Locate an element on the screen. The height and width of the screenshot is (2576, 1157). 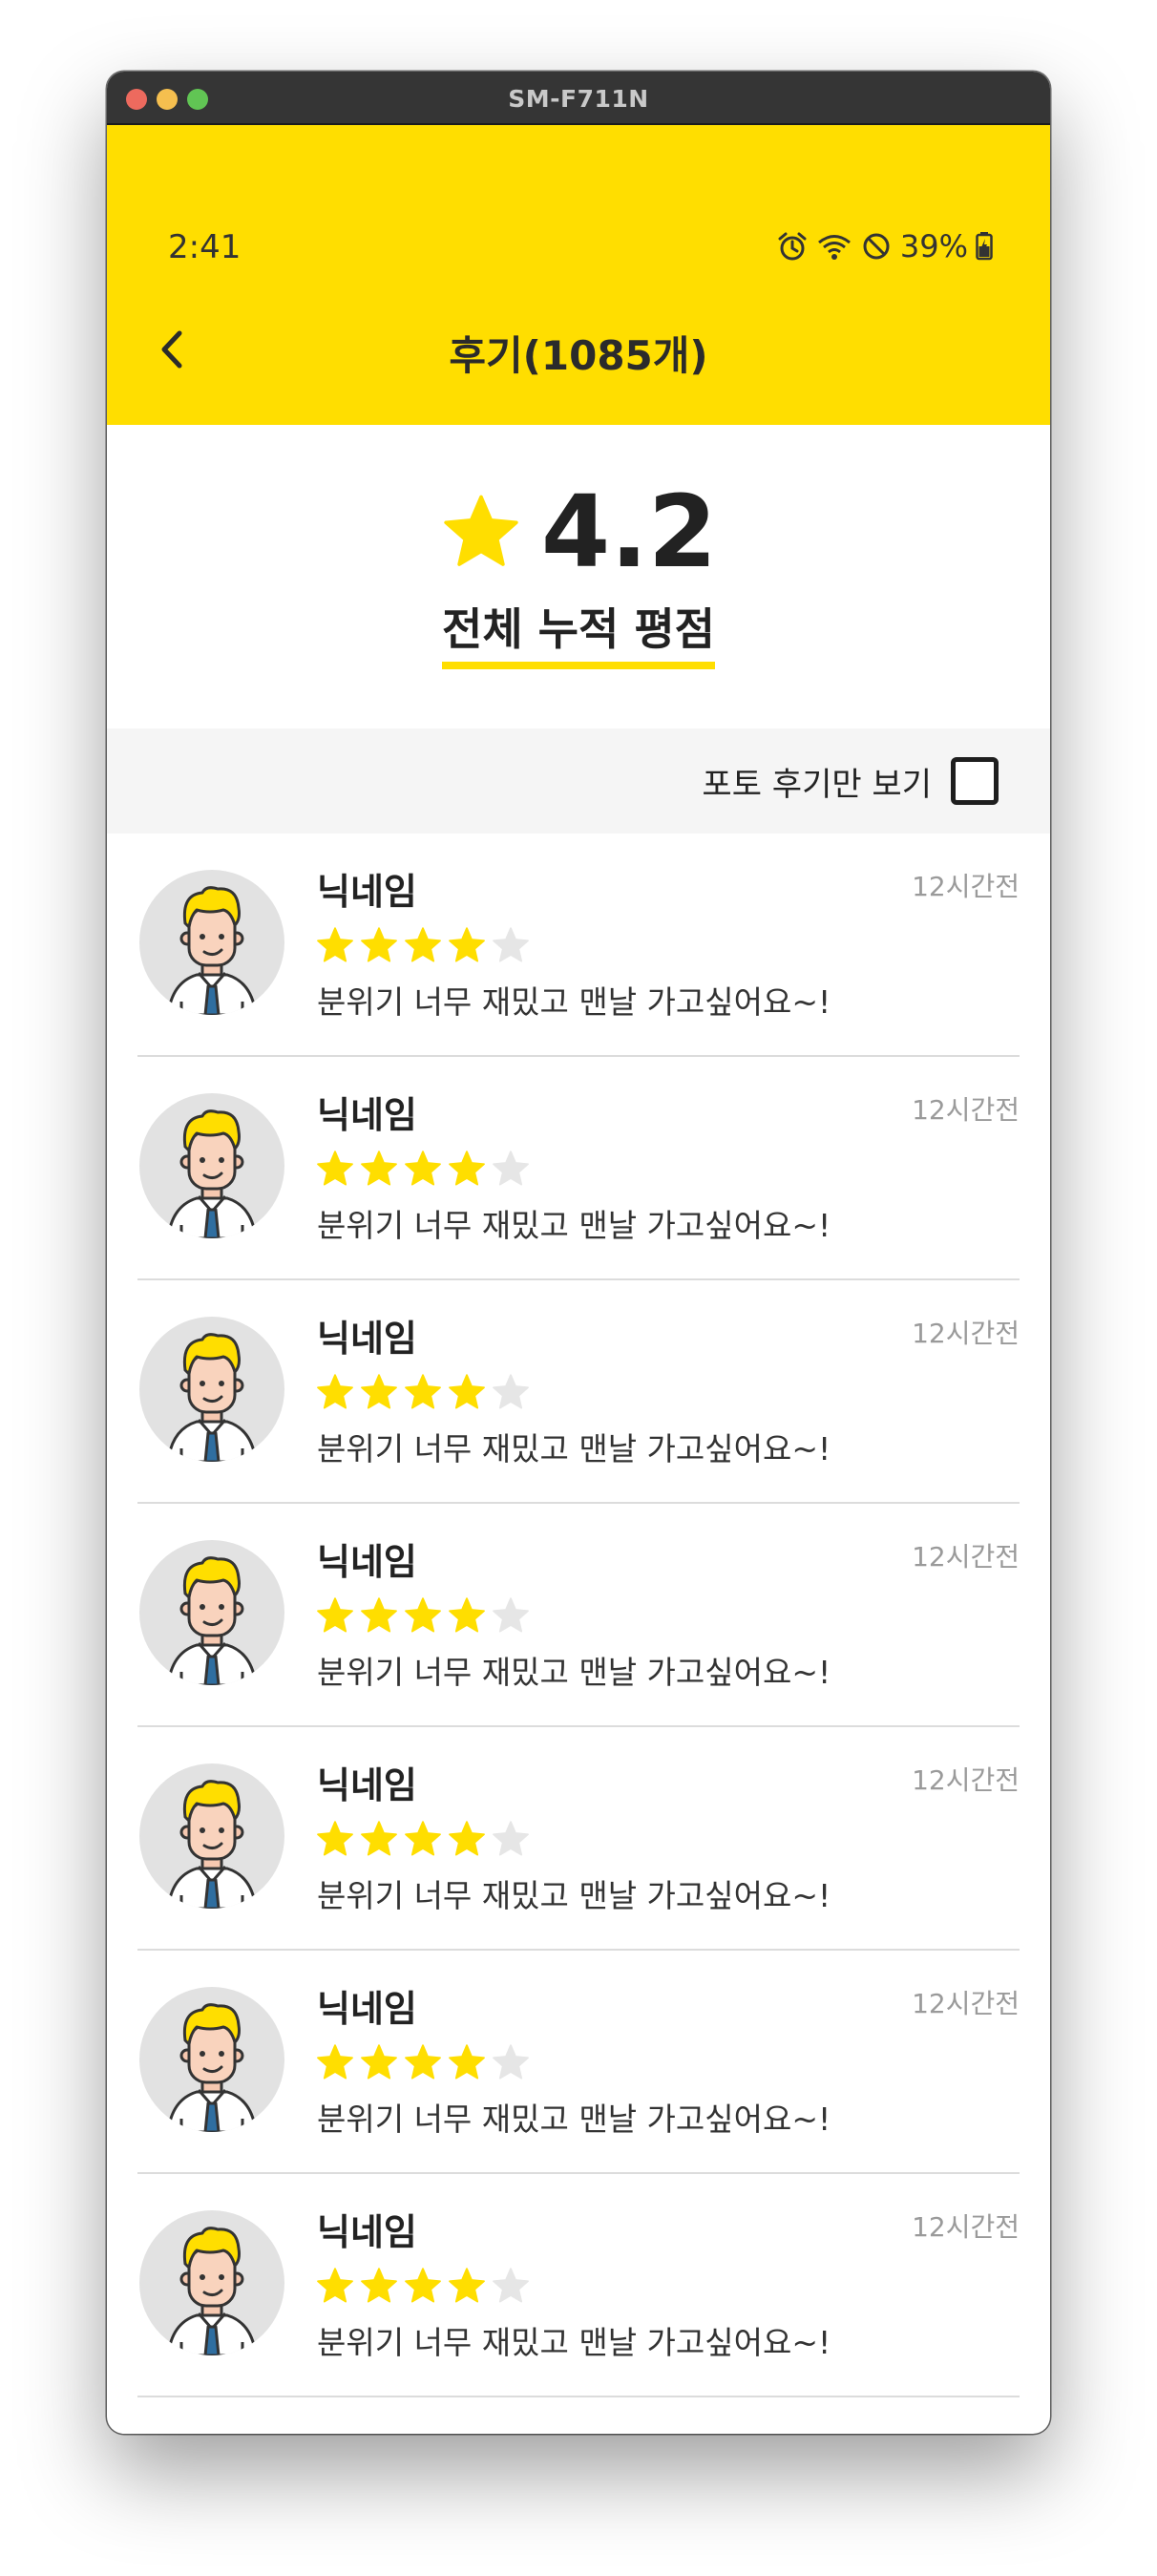
window-titlebar: SM-F711N is located at coordinates (578, 98).